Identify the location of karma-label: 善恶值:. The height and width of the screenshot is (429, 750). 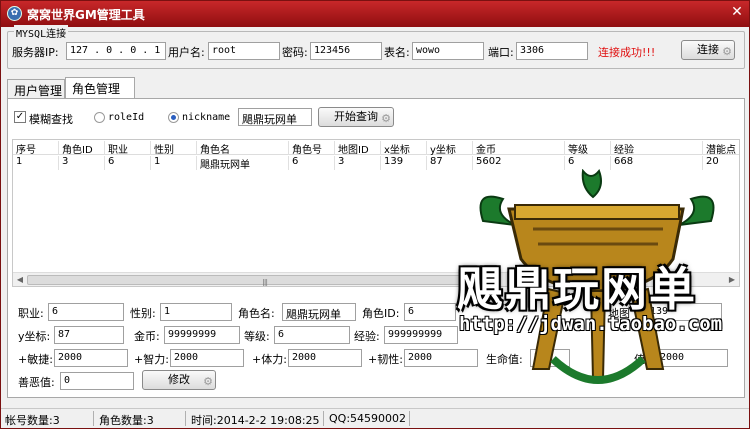
(36, 382).